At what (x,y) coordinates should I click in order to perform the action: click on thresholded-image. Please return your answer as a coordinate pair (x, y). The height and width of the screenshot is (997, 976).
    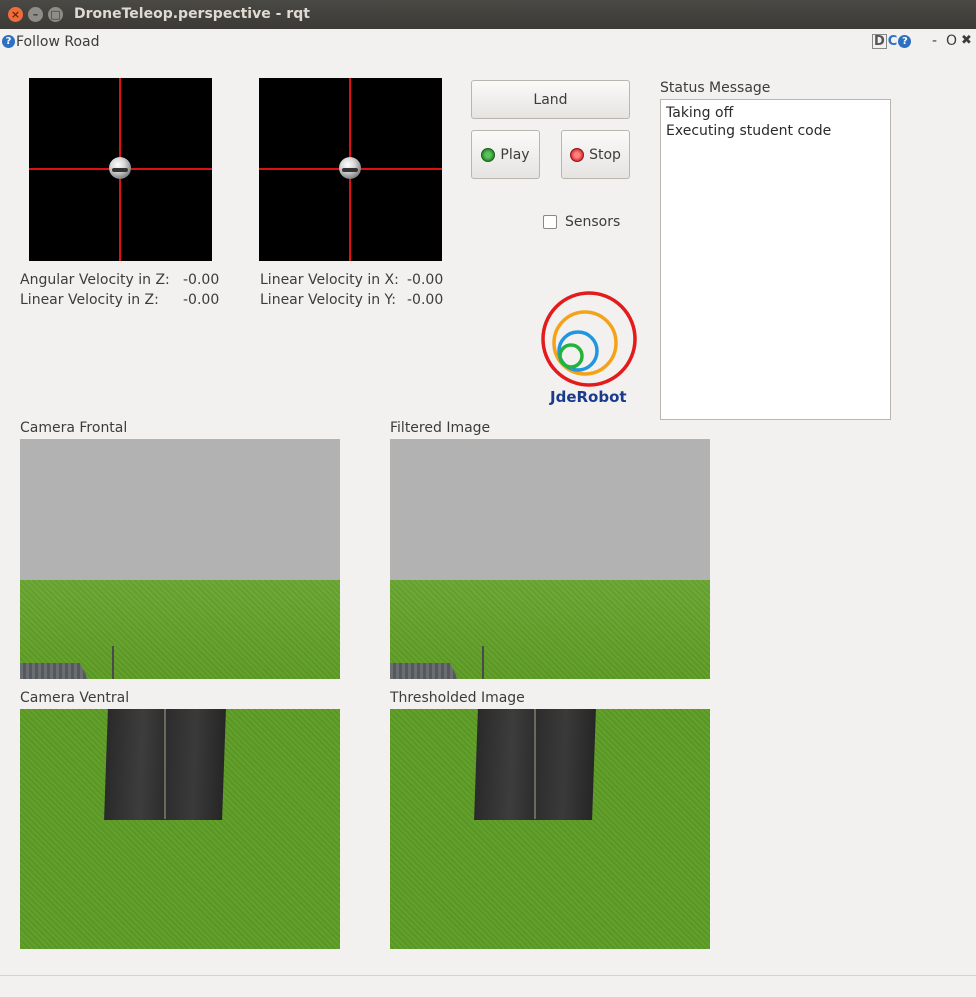
    Looking at the image, I should click on (550, 829).